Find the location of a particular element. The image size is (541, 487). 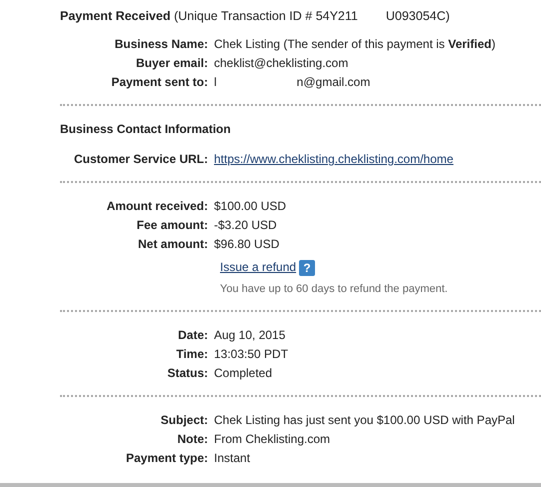

field-value: Chek Listing (The sender of this payment is Verified) is located at coordinates (355, 44).